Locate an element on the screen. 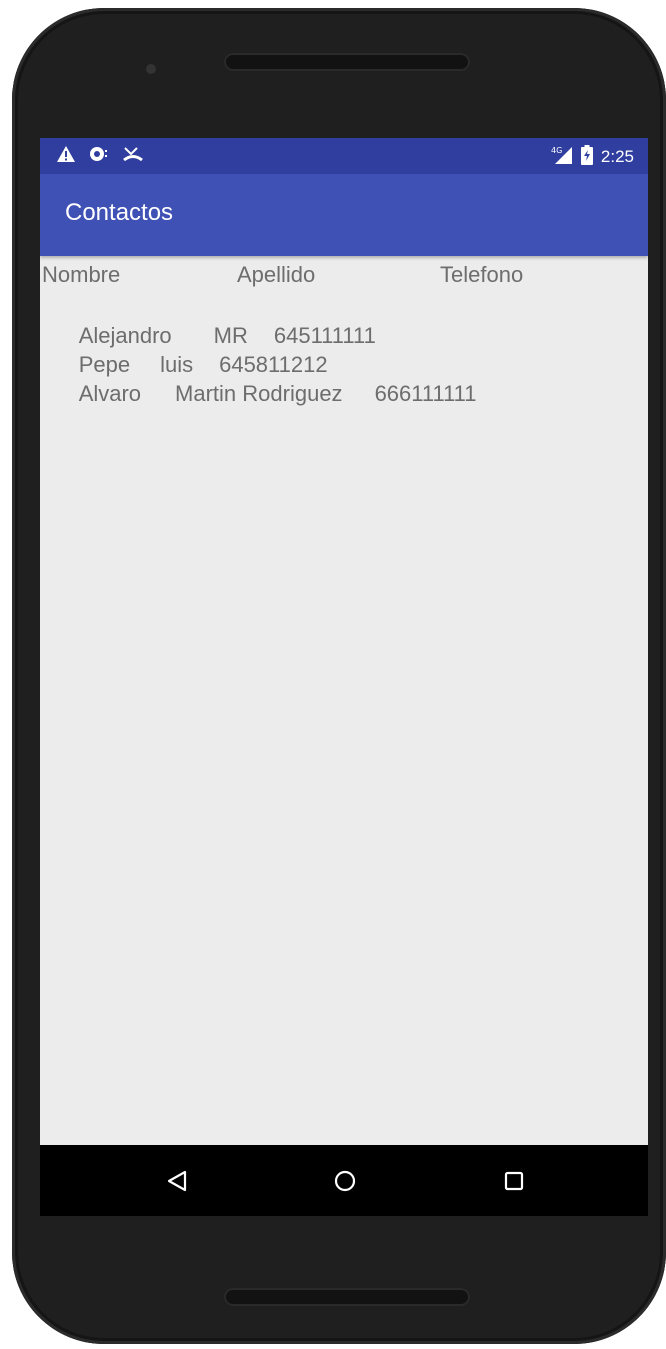  home-icon is located at coordinates (345, 1181).